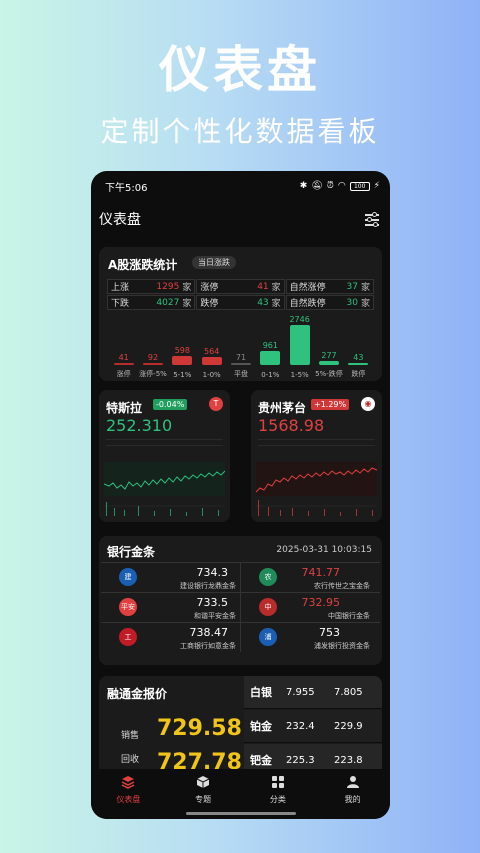 The width and height of the screenshot is (480, 853). Describe the element at coordinates (329, 302) in the screenshot. I see `stats-cell: 自然跌停 30 家` at that location.